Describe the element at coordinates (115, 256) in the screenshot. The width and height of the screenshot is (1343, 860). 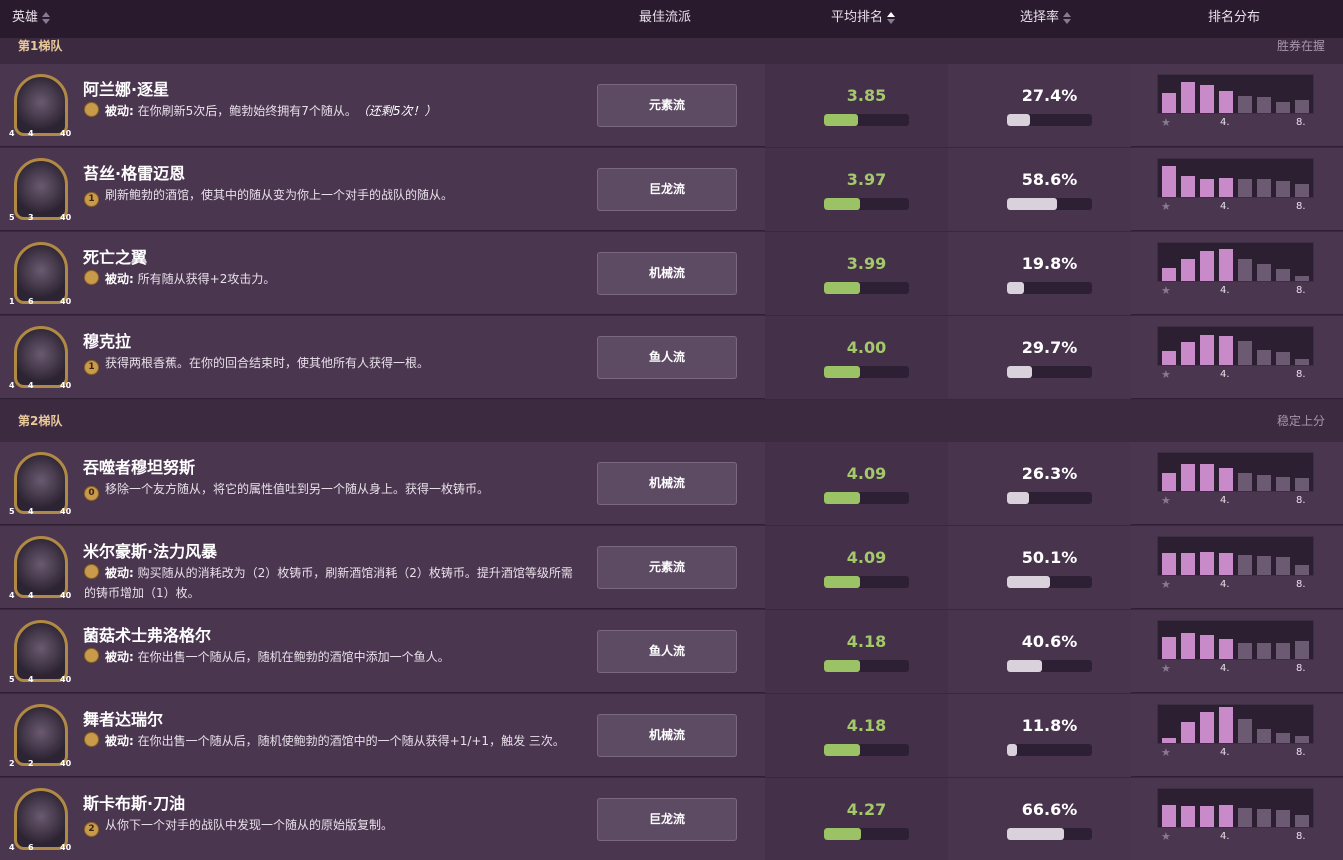
I see `hero-name: 死亡之翼` at that location.